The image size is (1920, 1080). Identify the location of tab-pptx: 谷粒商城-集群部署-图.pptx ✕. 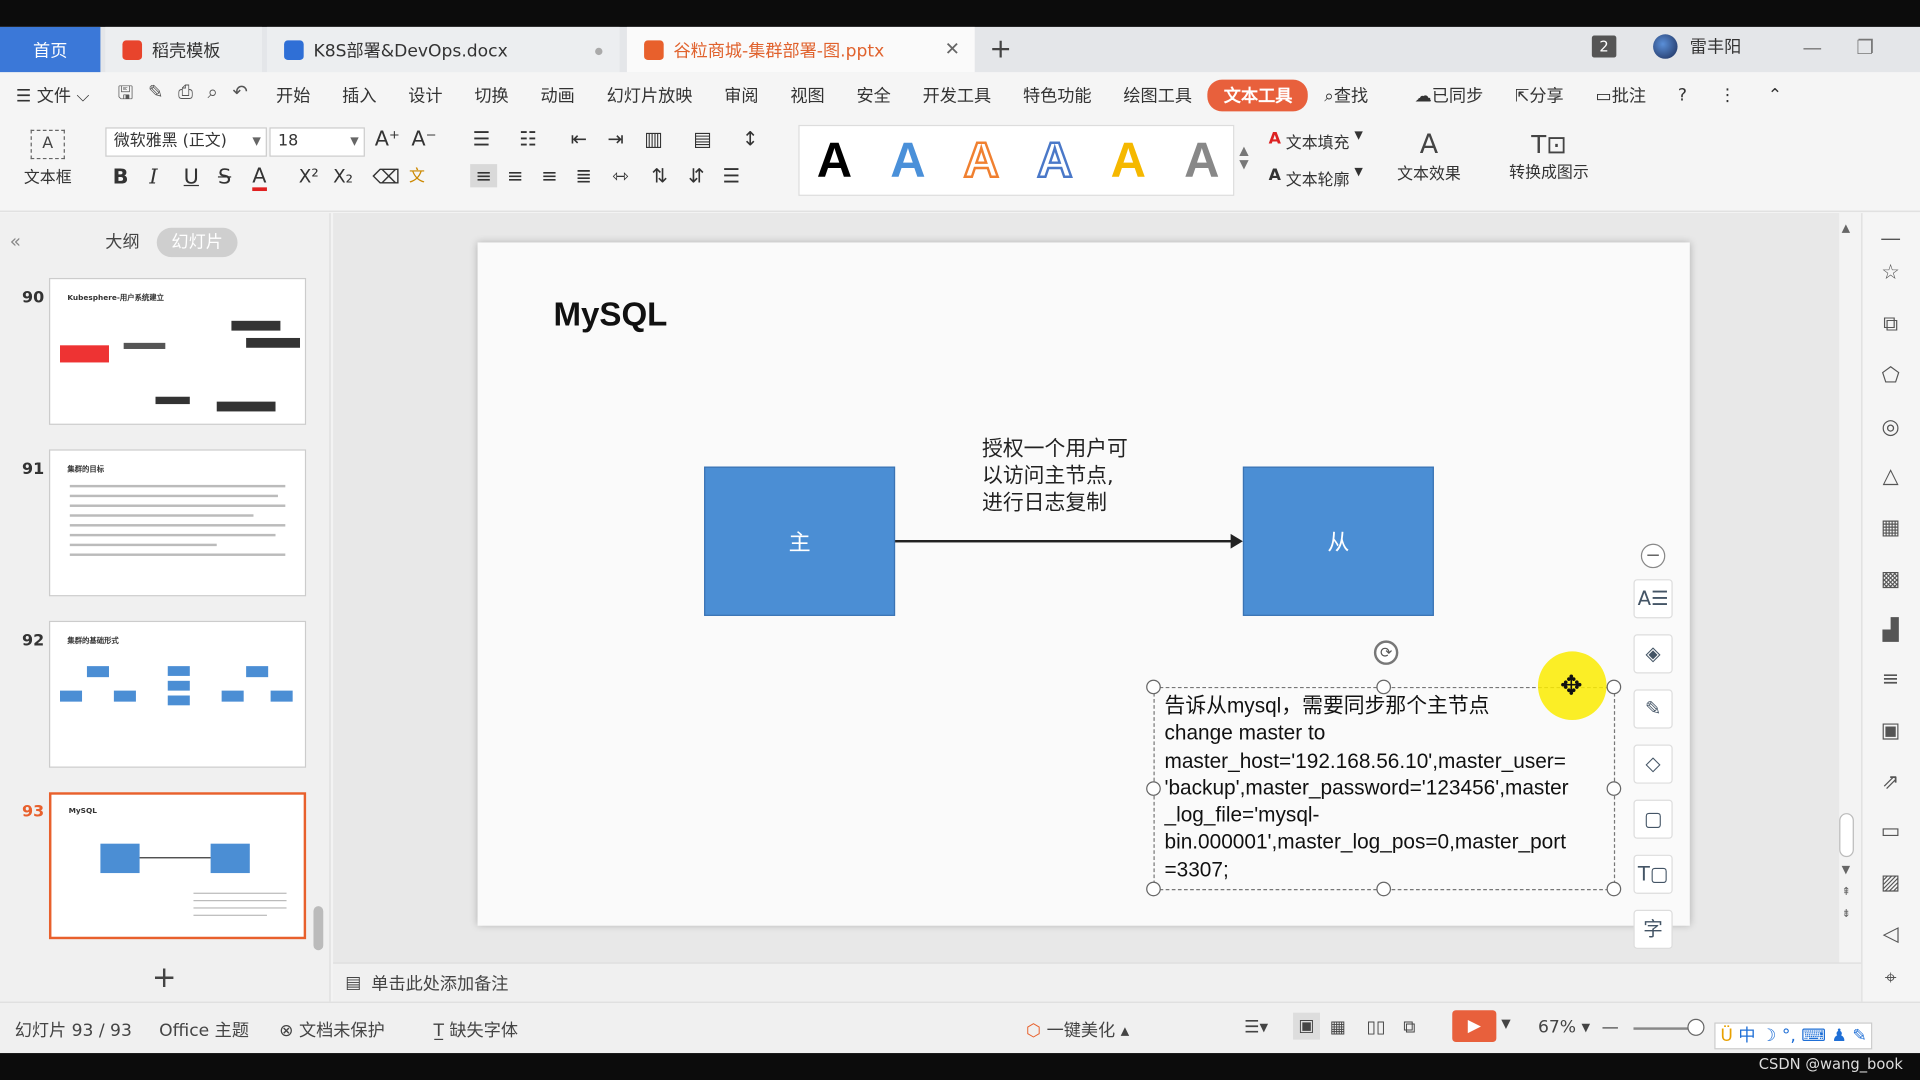
(800, 49).